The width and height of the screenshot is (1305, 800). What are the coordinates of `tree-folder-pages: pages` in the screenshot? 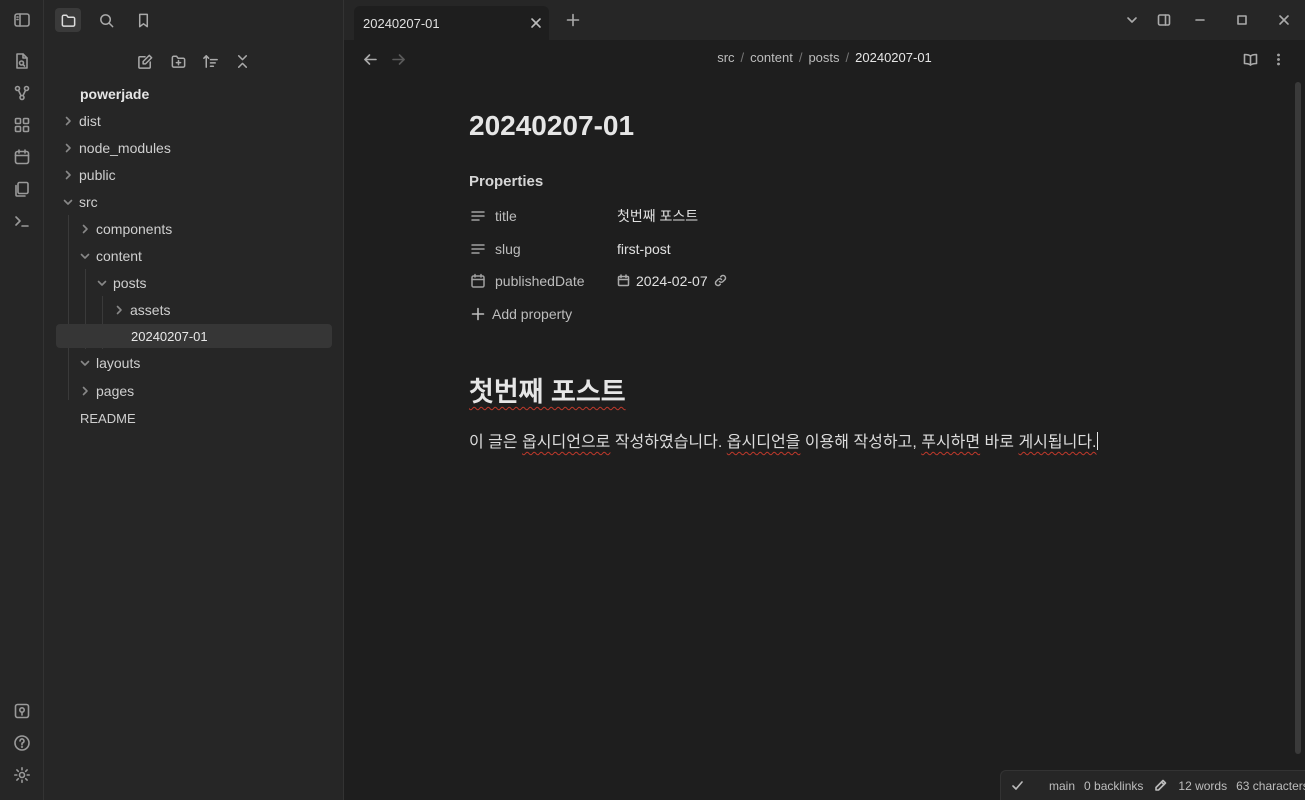 It's located at (106, 391).